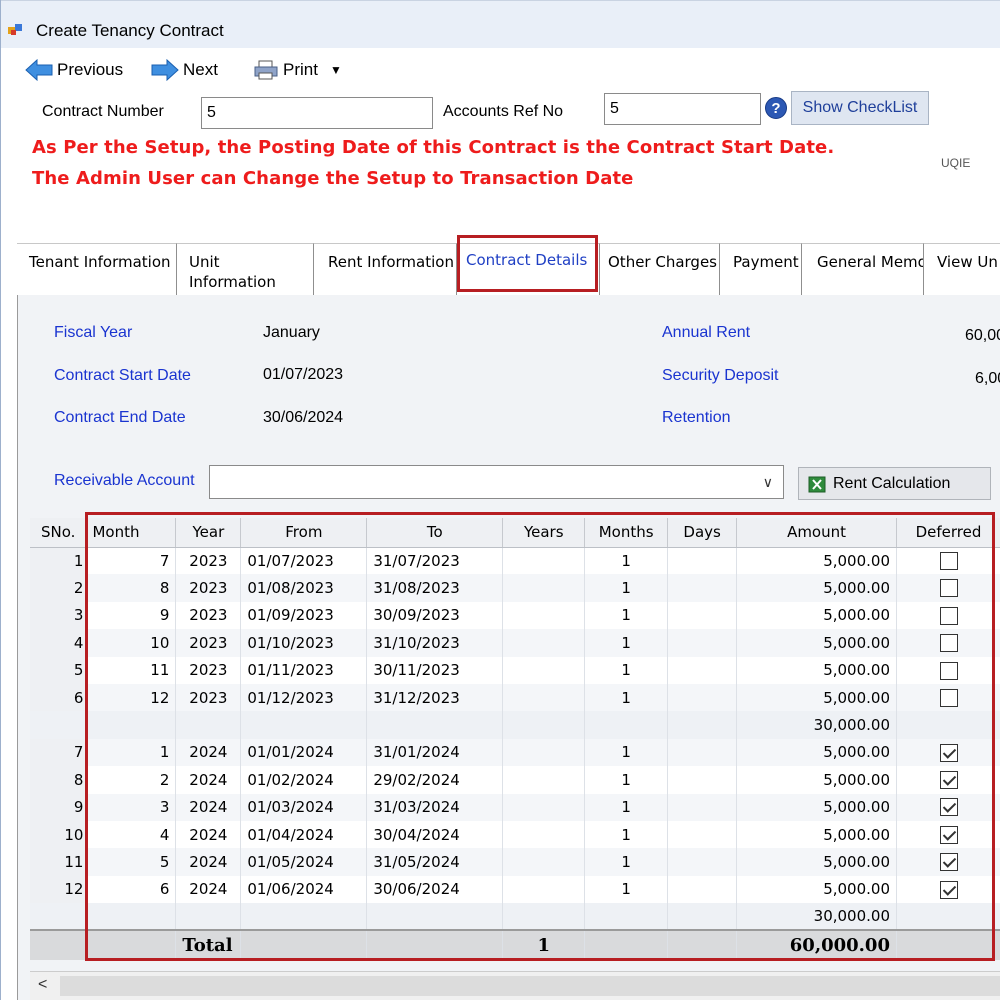  I want to click on month-cell: 10, so click(131, 643).